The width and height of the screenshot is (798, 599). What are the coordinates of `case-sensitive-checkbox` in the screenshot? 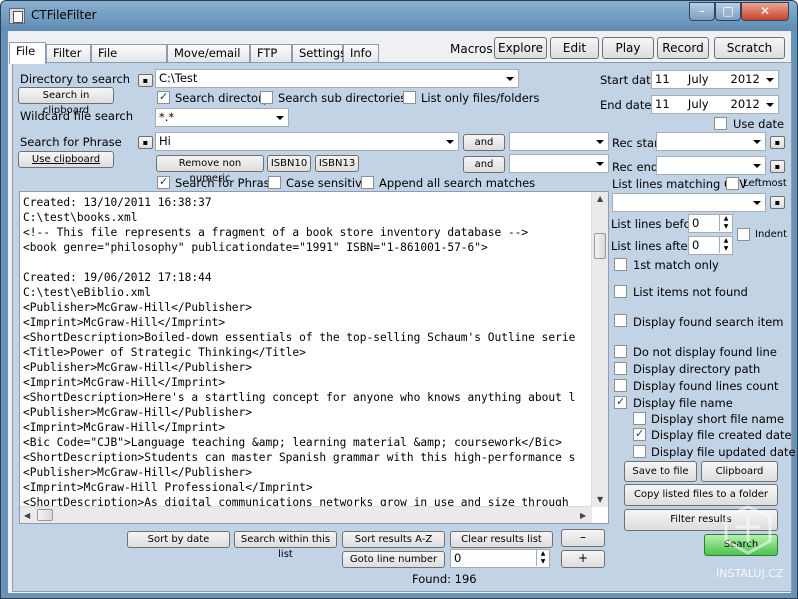 It's located at (274, 182).